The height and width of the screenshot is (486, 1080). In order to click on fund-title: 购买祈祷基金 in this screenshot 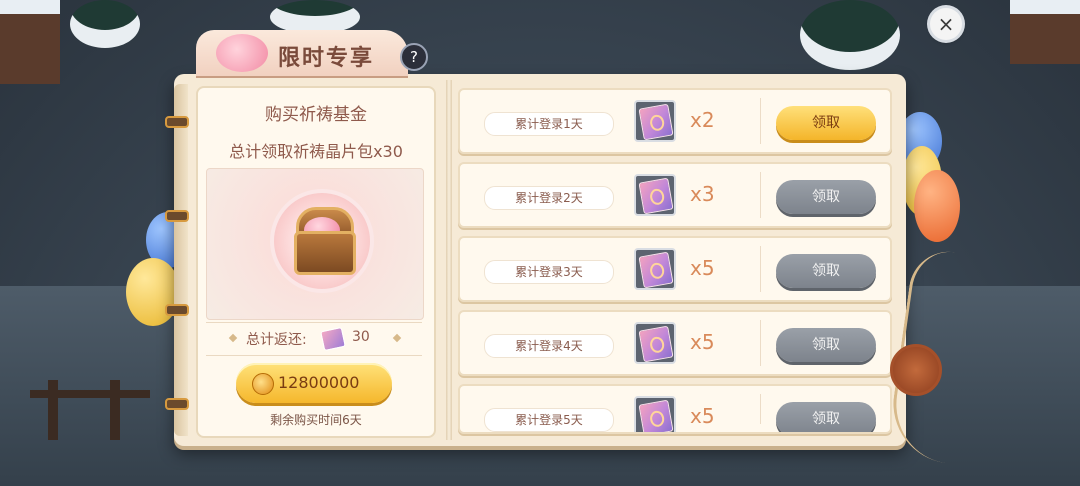, I will do `click(316, 115)`.